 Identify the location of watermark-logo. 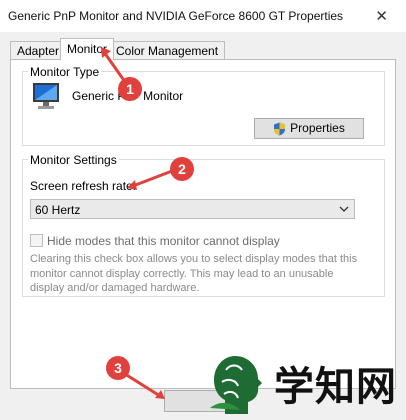
(236, 385).